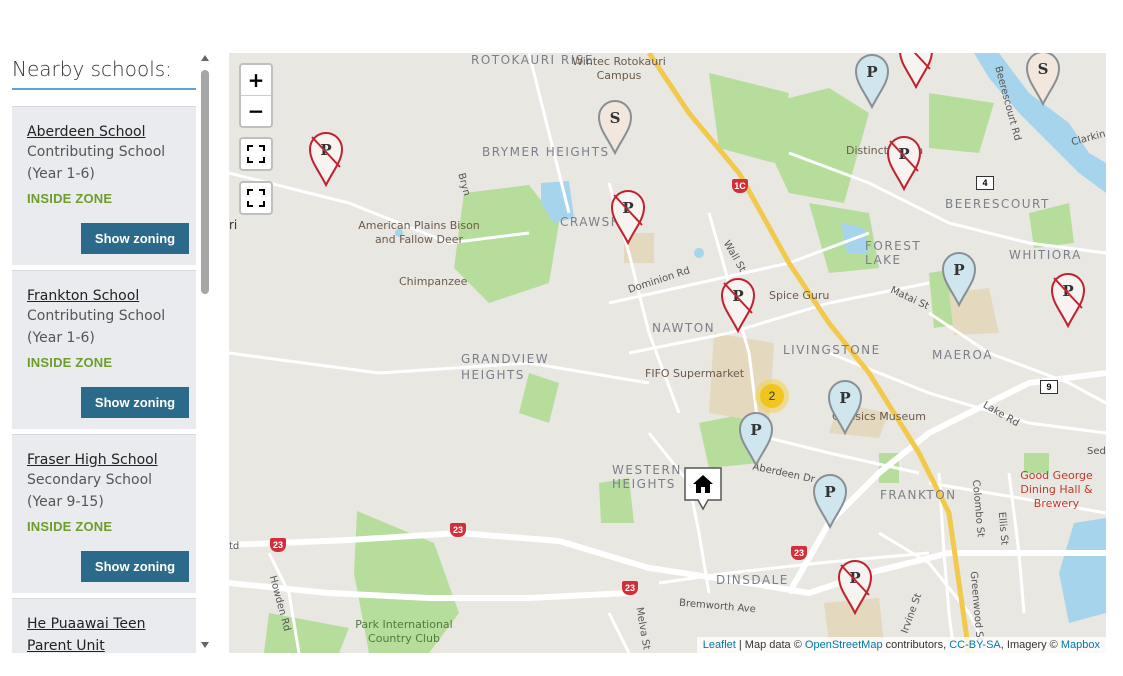 The image size is (1123, 676). What do you see at coordinates (844, 645) in the screenshot?
I see `osm-link: OpenStreetMap` at bounding box center [844, 645].